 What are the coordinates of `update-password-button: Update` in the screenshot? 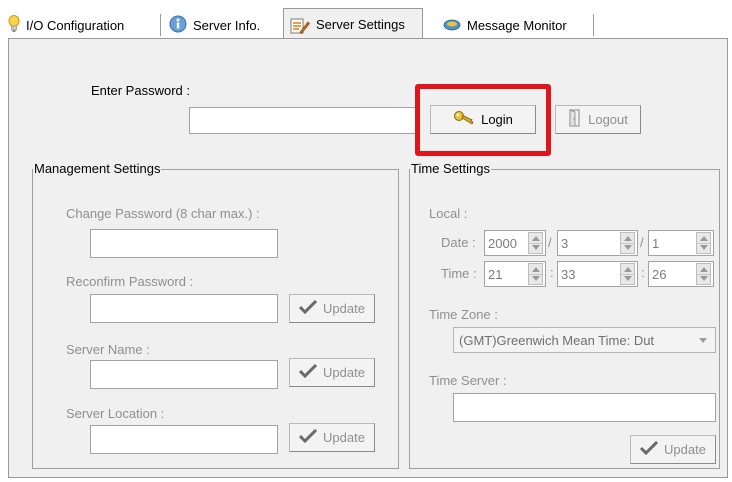 It's located at (332, 308).